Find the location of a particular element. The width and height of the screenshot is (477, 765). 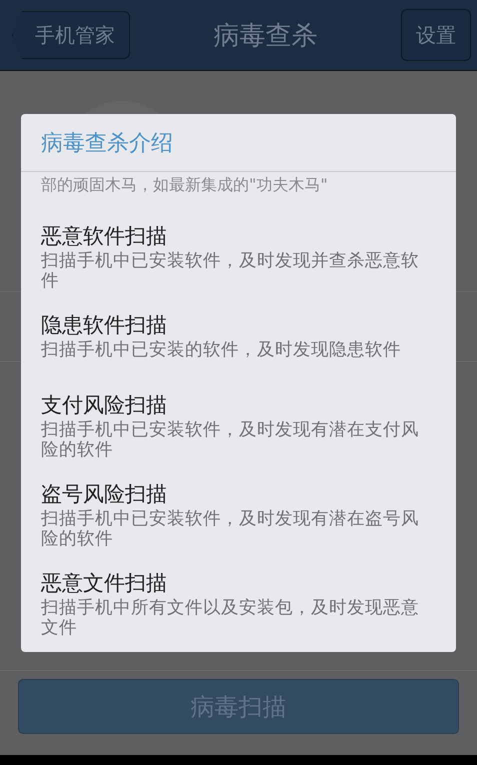

scan-type-description: 扫描手机中已安装的软件，及时发现隐患软件 is located at coordinates (221, 350).